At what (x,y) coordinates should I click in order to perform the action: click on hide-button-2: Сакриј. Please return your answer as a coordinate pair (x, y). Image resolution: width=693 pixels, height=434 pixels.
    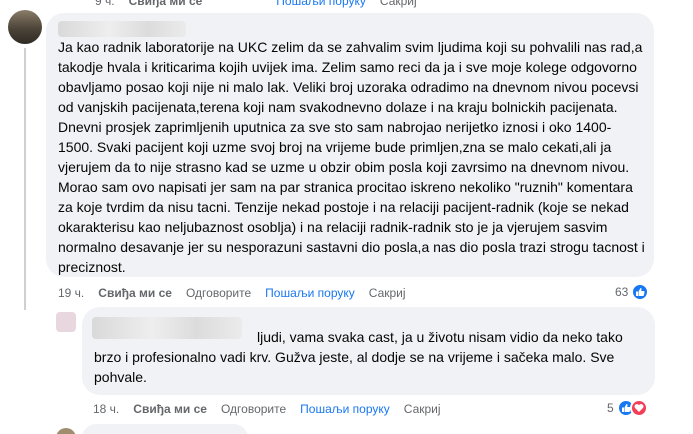
    Looking at the image, I should click on (422, 409).